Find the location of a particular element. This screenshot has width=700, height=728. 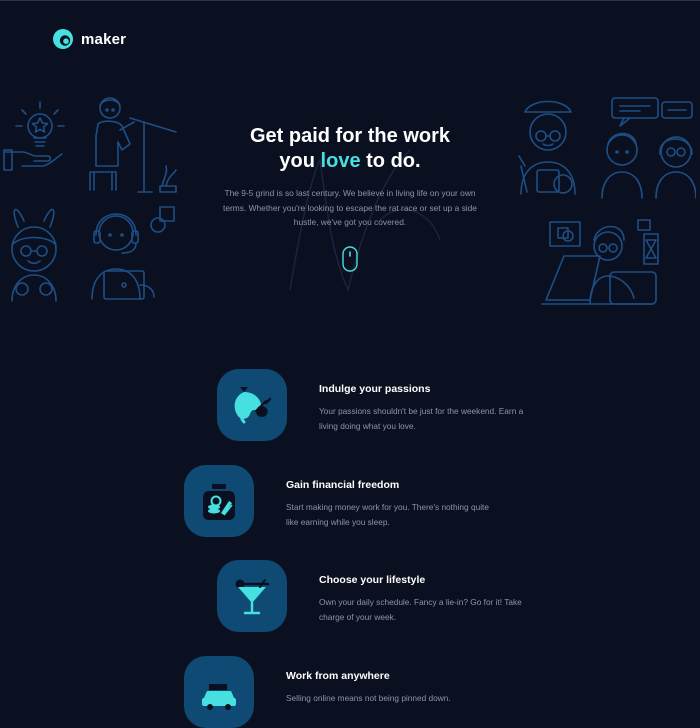

painter-beret-illustration is located at coordinates (547, 147).